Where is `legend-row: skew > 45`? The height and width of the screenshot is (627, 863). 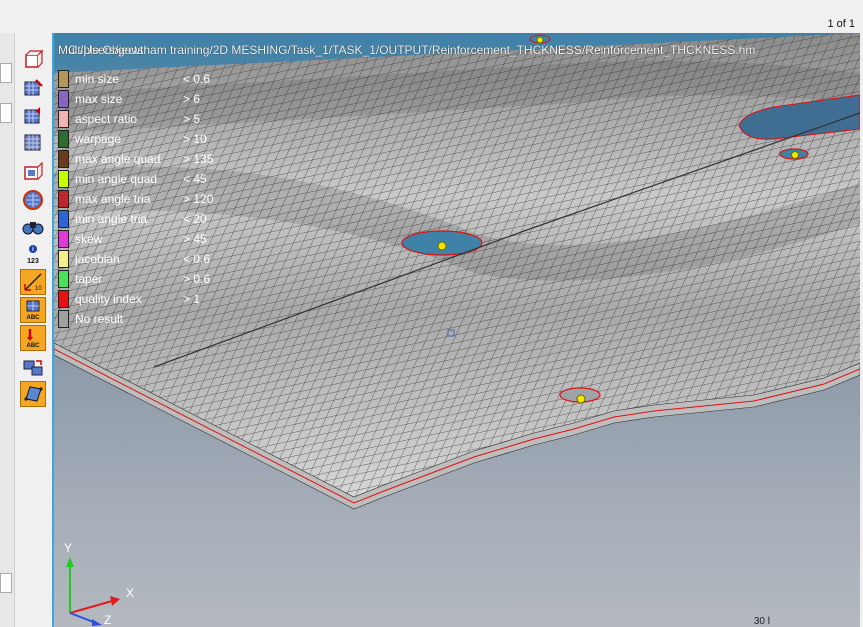
legend-row: skew > 45 is located at coordinates (148, 239).